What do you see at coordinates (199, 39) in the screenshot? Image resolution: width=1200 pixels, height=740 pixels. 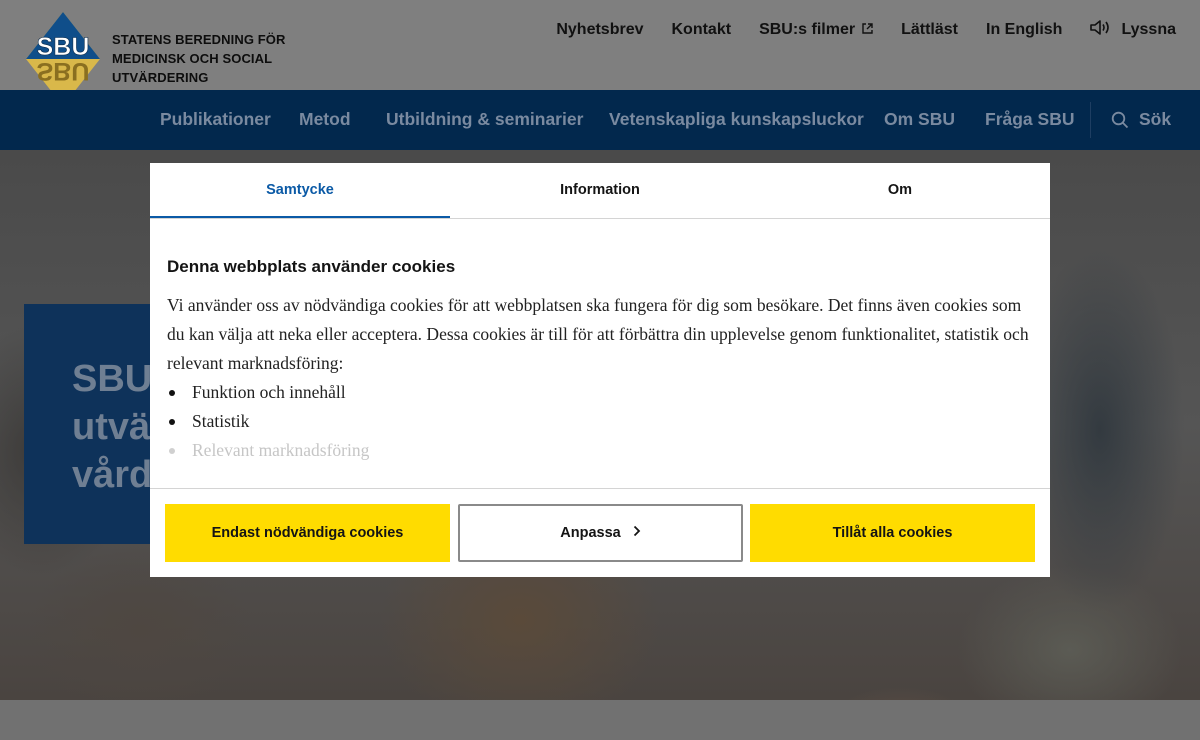 I see `org-name-line-1: STATENS BEREDNING FÖR` at bounding box center [199, 39].